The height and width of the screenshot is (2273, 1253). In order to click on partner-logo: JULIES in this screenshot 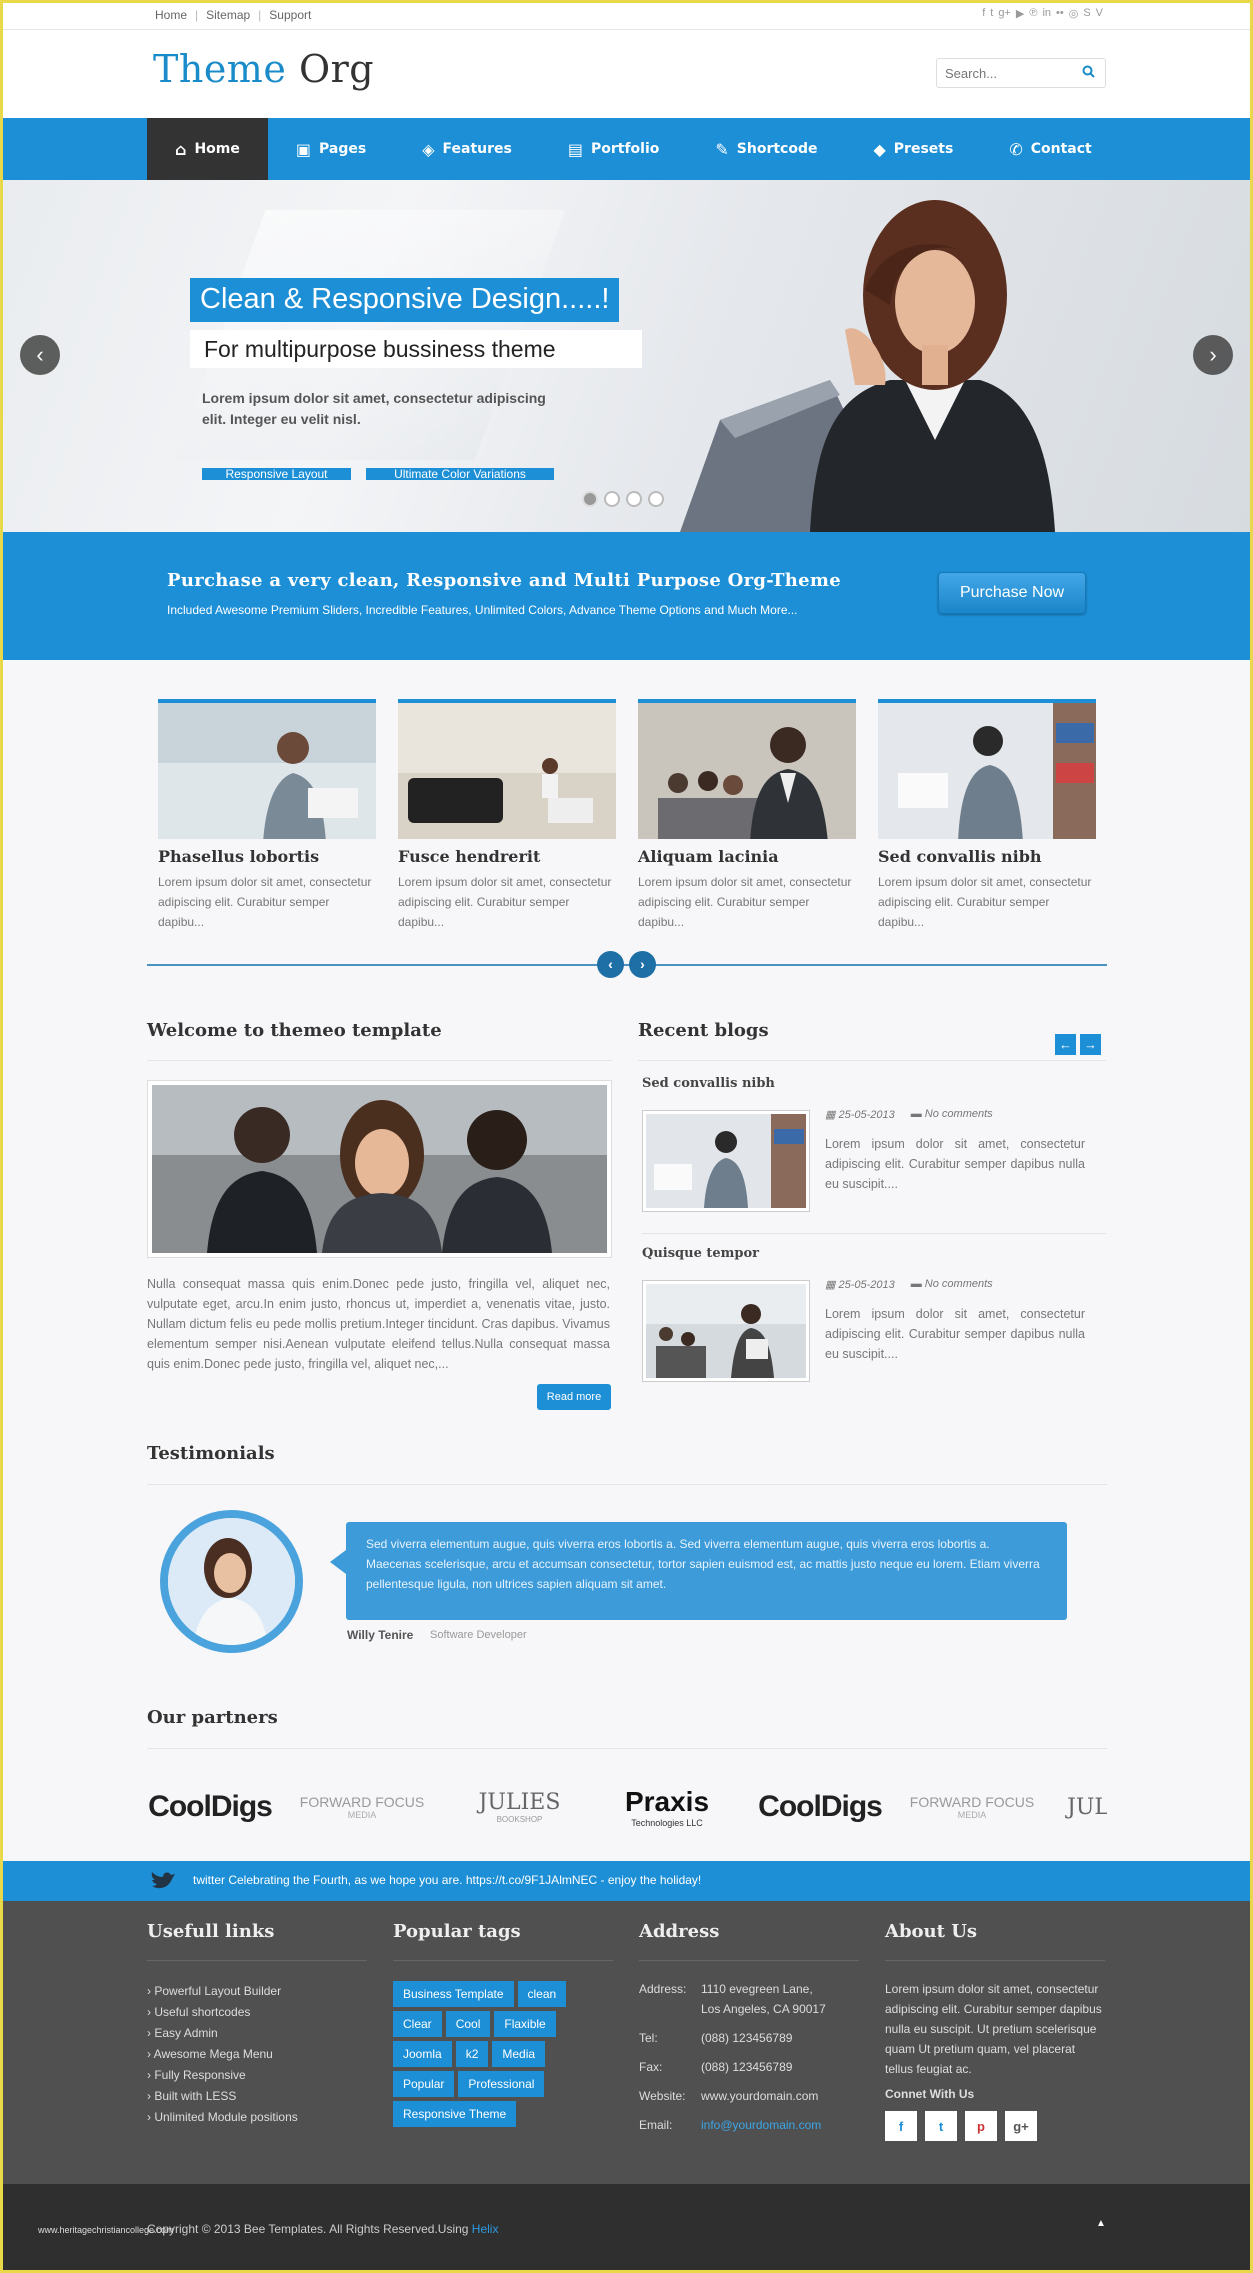, I will do `click(1087, 1807)`.